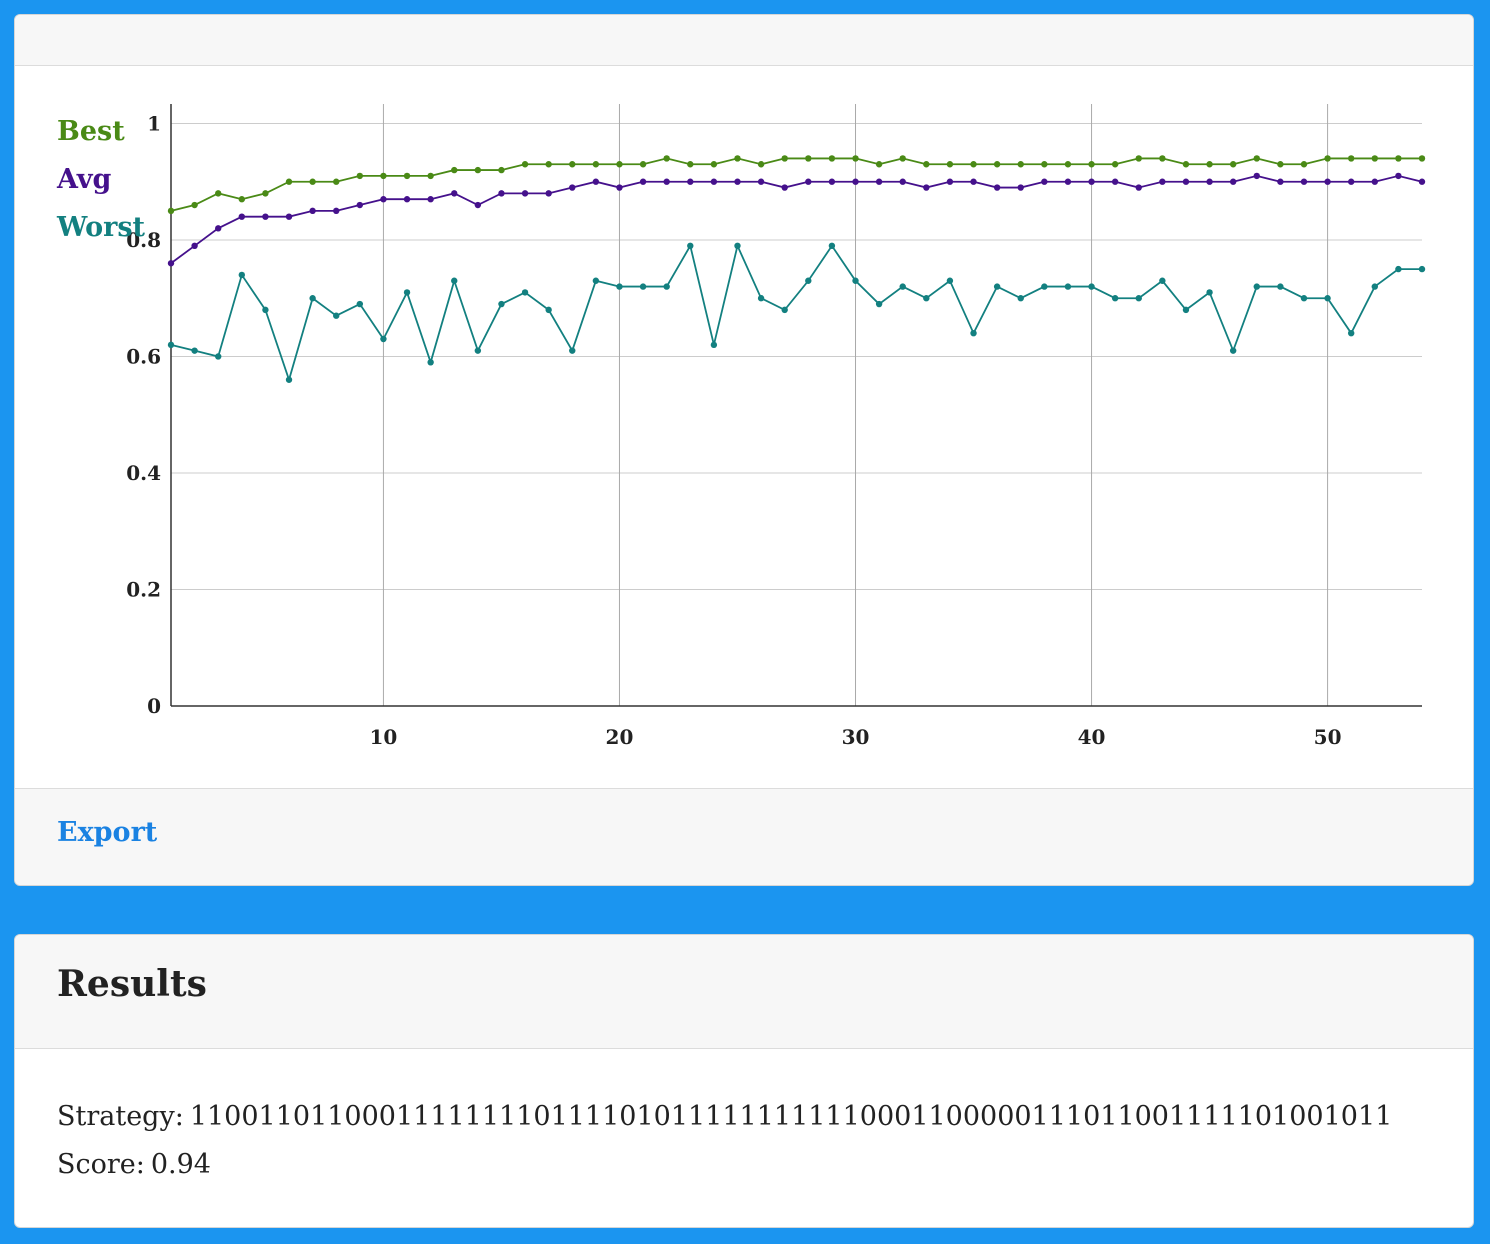 The width and height of the screenshot is (1490, 1244). I want to click on results-header: Results, so click(744, 992).